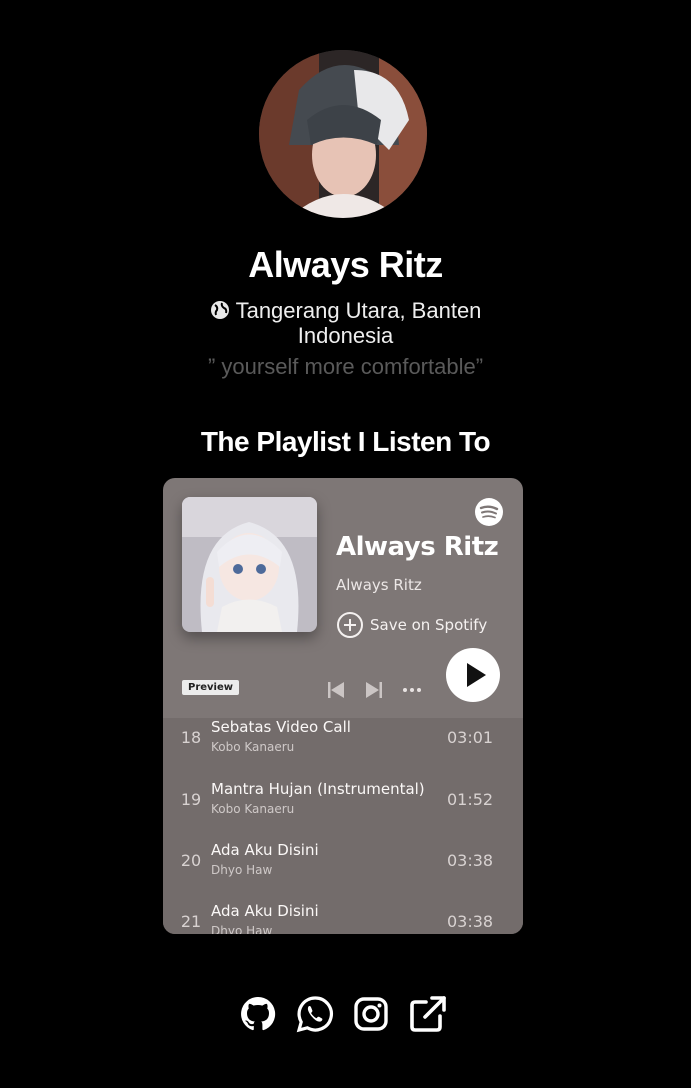 This screenshot has height=1088, width=691. What do you see at coordinates (220, 310) in the screenshot?
I see `globe-icon` at bounding box center [220, 310].